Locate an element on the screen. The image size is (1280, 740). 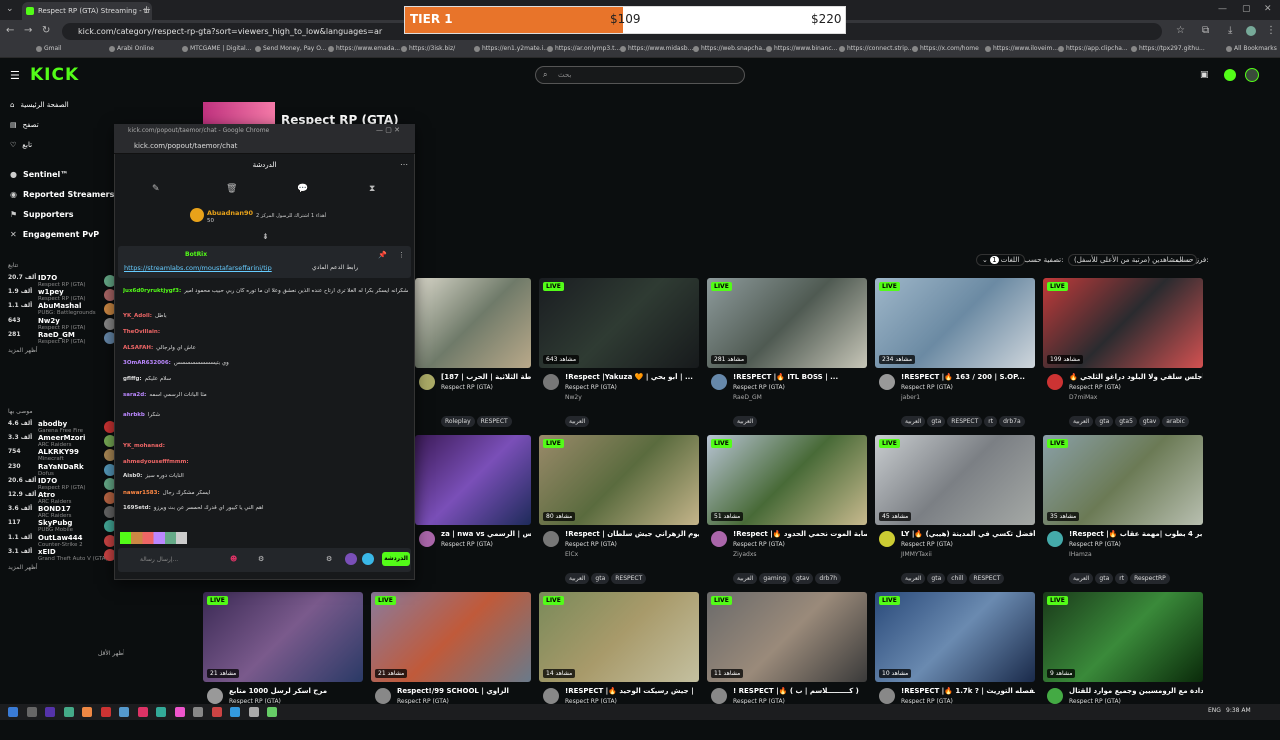
stream-tag: drb7h is located at coordinates (828, 578).